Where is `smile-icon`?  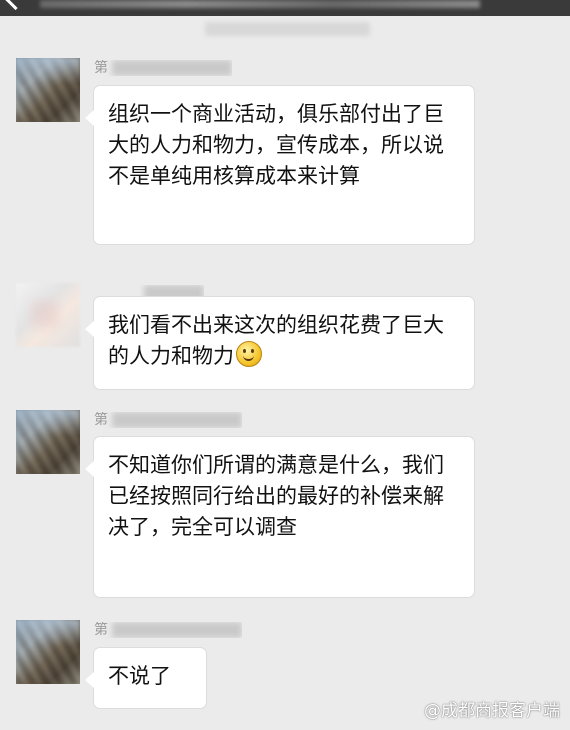
smile-icon is located at coordinates (249, 354).